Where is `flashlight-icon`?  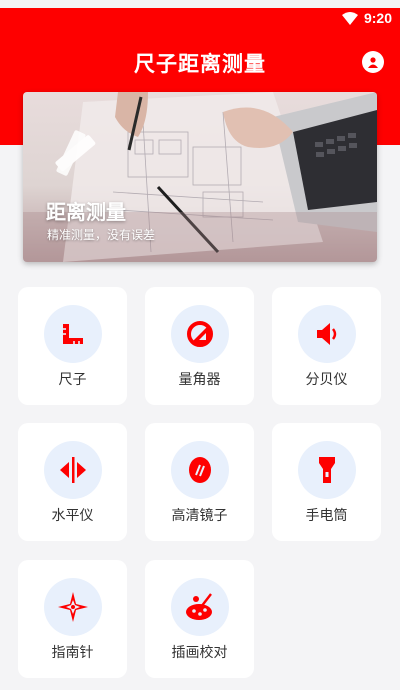 flashlight-icon is located at coordinates (327, 470).